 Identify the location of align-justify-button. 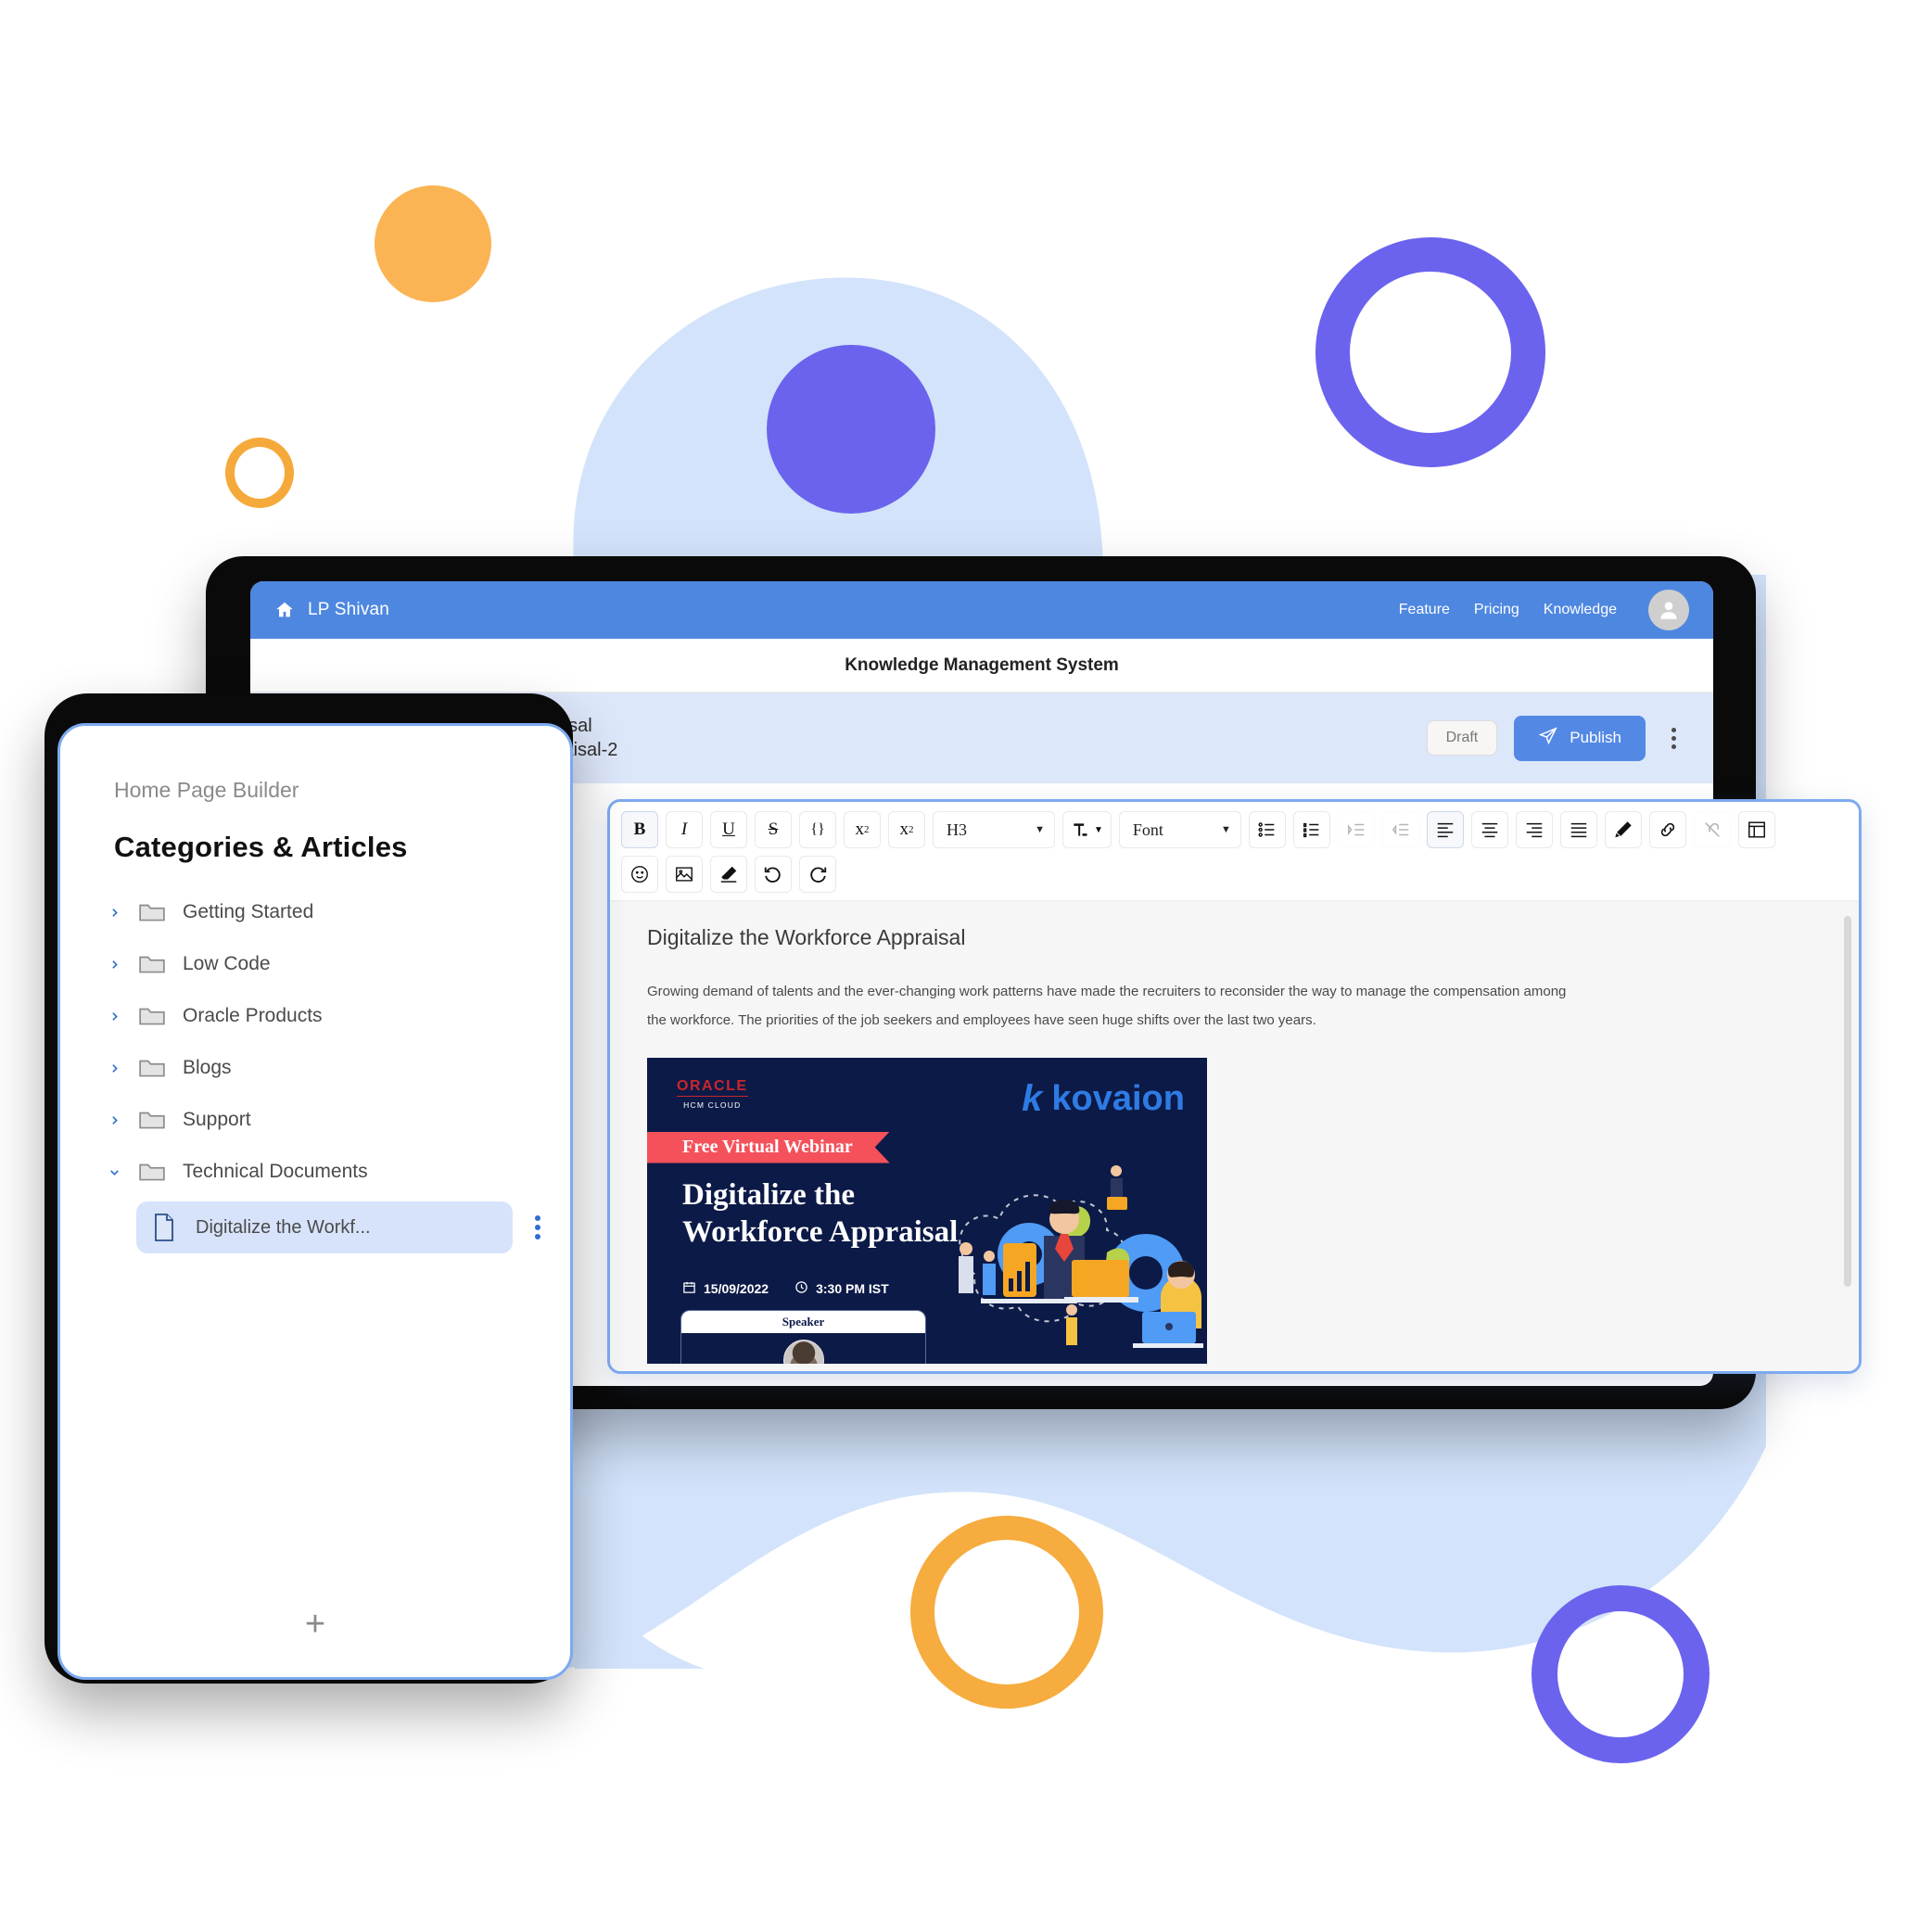
(1578, 829).